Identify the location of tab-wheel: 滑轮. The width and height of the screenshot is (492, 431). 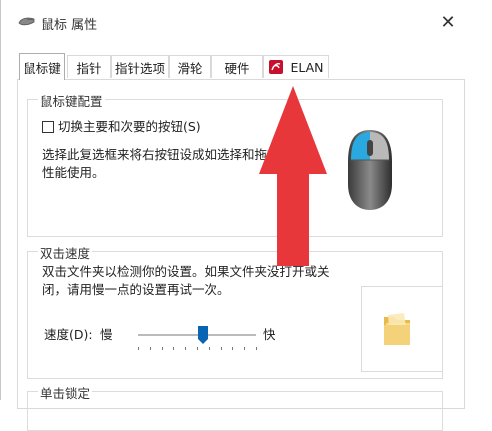
(190, 66).